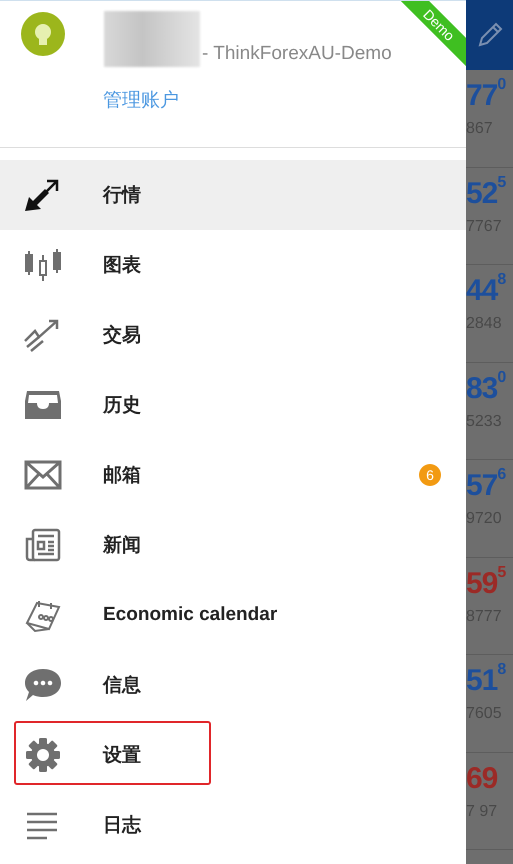  What do you see at coordinates (43, 685) in the screenshot?
I see `chat-bubble-icon` at bounding box center [43, 685].